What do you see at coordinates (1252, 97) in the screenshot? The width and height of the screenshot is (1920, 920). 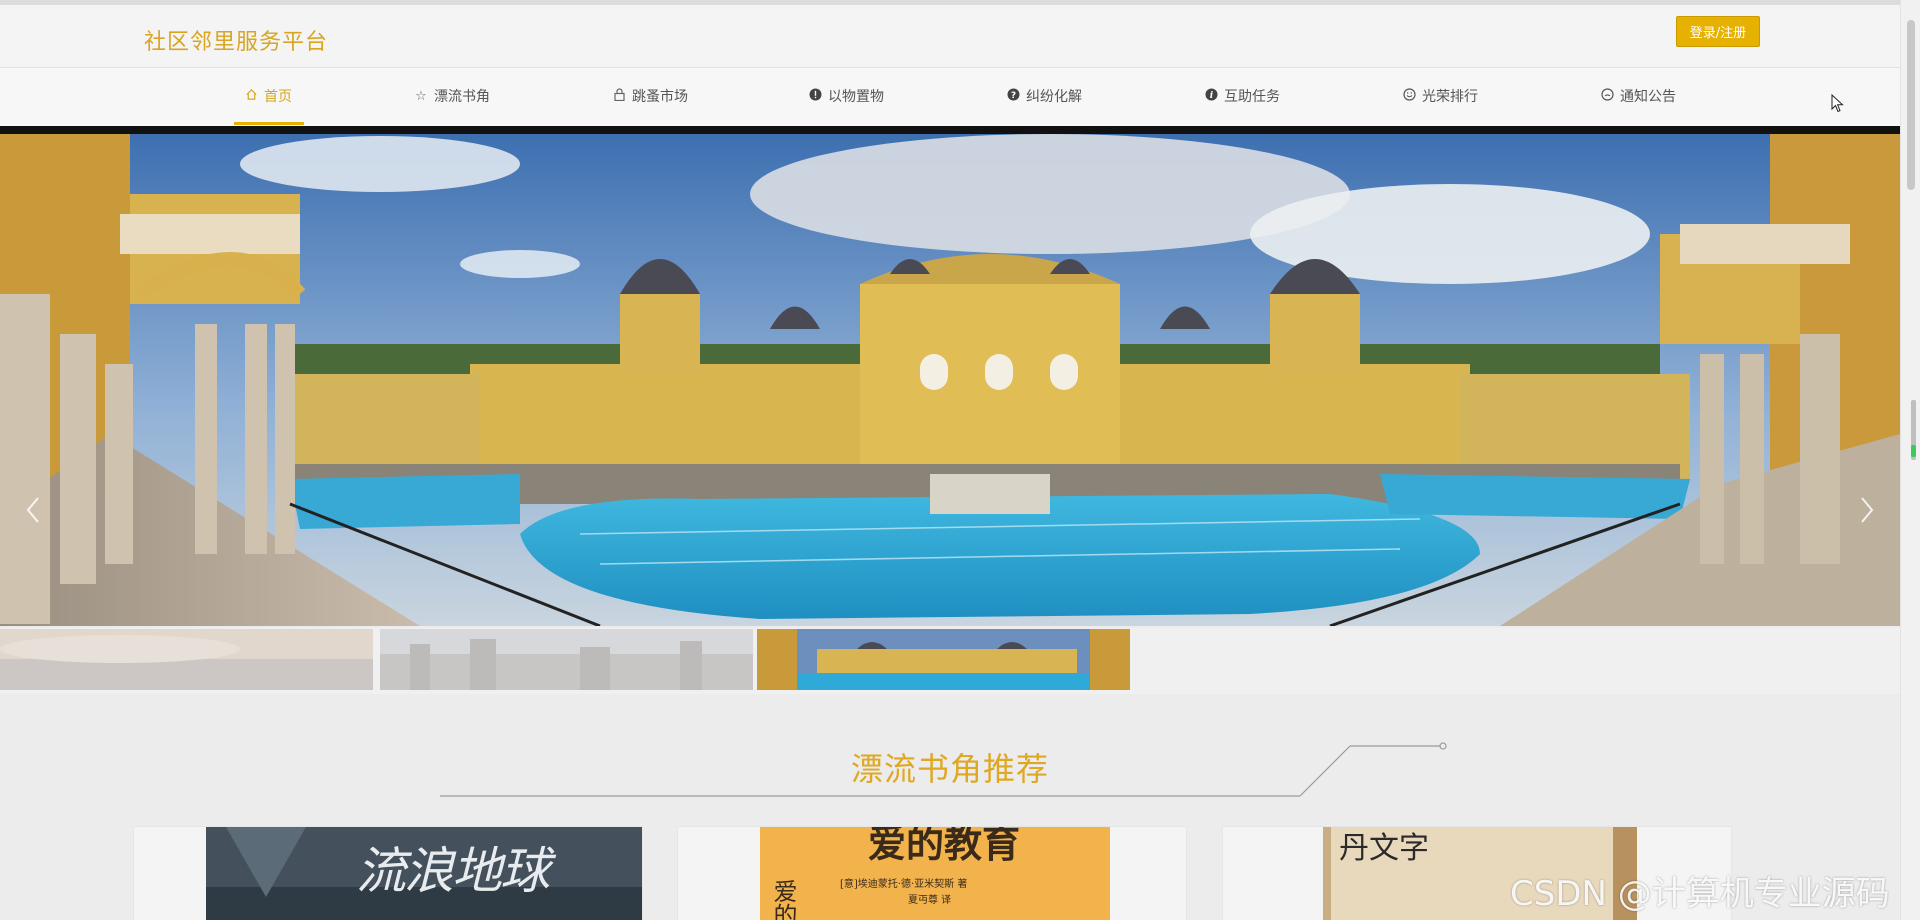 I see `nav-item-label: 互助任务` at bounding box center [1252, 97].